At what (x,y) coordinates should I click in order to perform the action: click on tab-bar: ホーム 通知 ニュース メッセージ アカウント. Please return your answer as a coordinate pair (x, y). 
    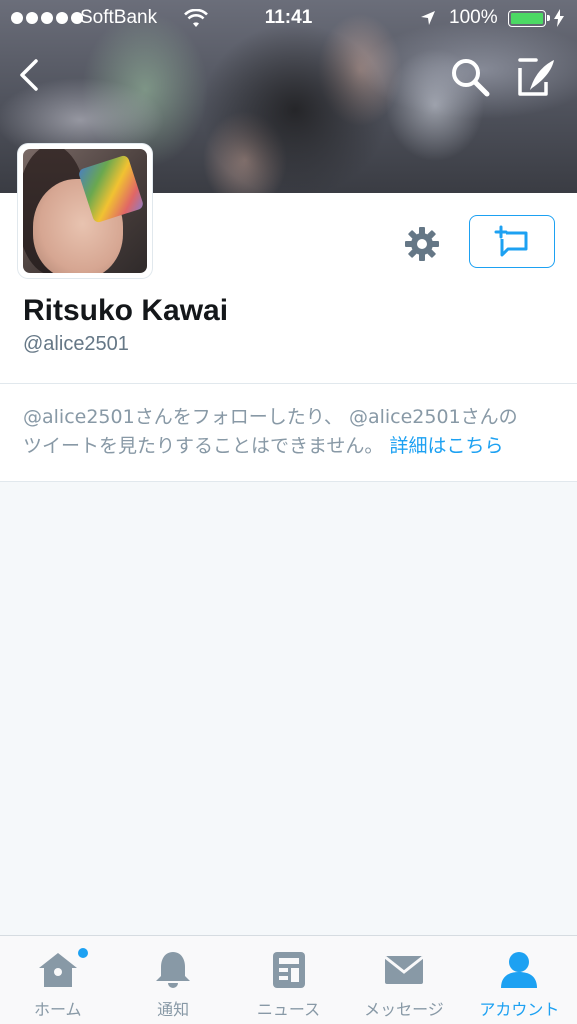
    Looking at the image, I should click on (288, 979).